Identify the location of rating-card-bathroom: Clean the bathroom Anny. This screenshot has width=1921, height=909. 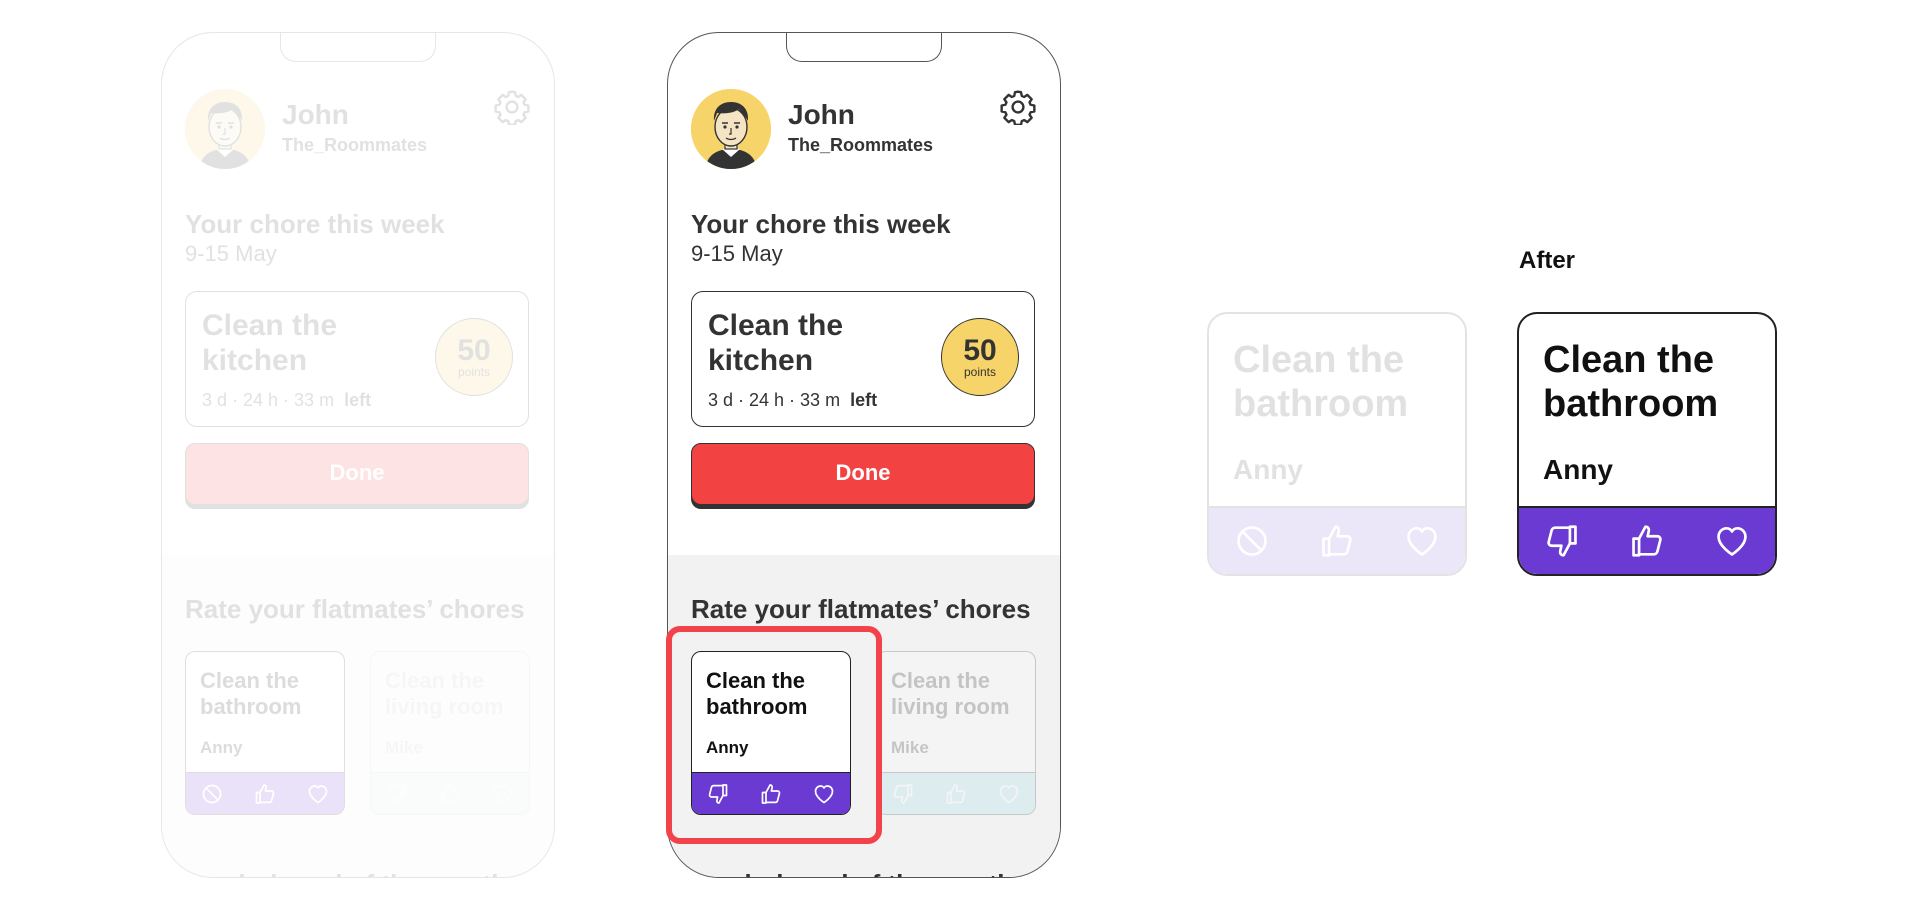
(265, 733).